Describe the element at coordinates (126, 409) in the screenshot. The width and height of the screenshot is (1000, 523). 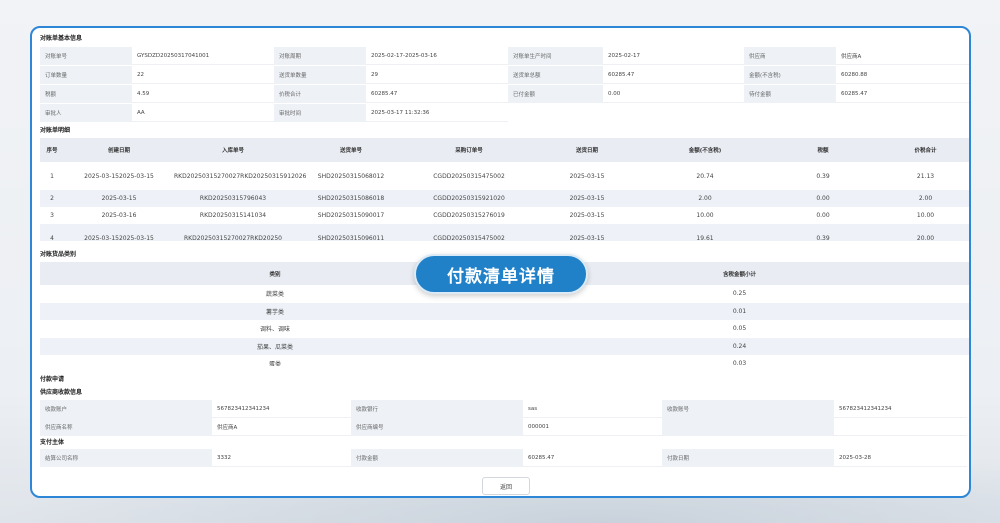
I see `pay-label: 收款账户` at that location.